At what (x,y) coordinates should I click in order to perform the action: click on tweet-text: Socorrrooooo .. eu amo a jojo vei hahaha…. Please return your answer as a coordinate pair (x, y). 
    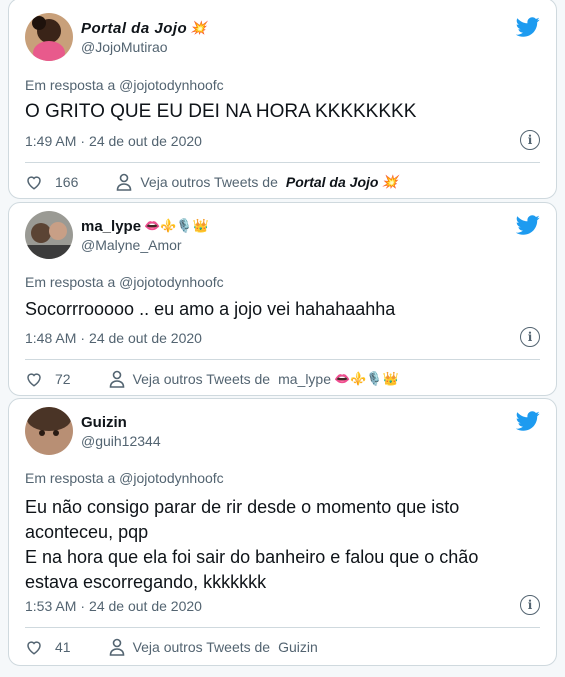
    Looking at the image, I should click on (210, 309).